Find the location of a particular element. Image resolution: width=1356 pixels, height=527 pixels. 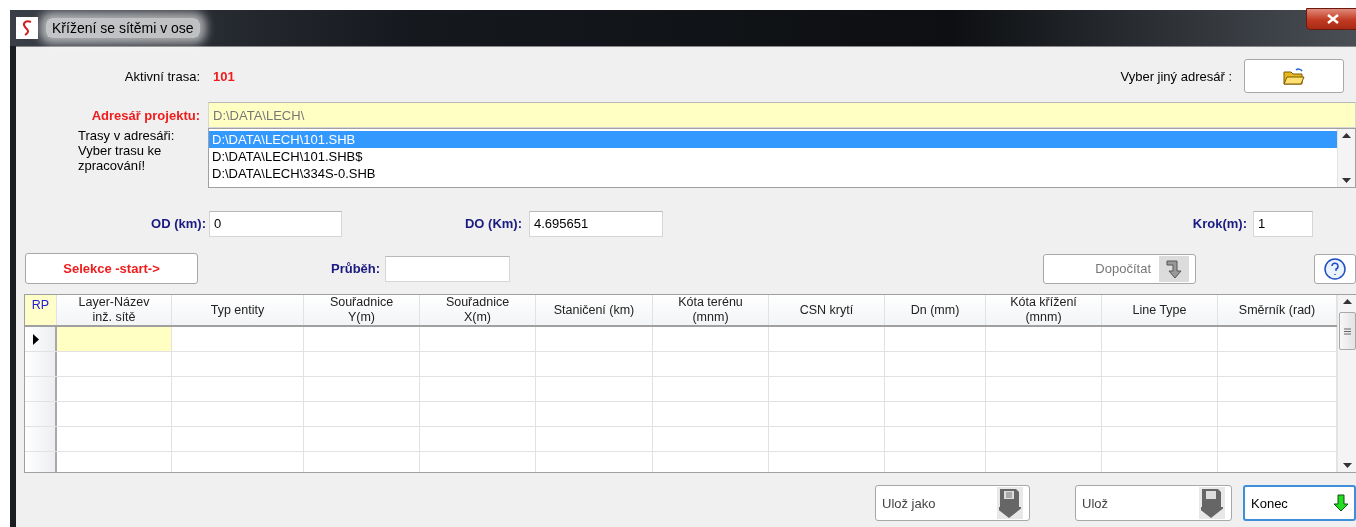

od-label: OD (km): is located at coordinates (178, 223).